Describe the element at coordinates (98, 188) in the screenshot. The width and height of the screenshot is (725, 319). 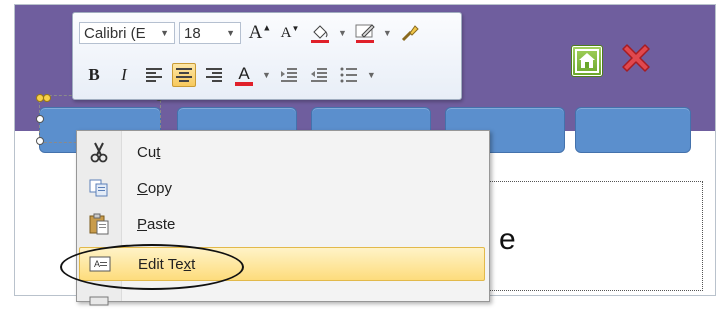
I see `copy-icon` at that location.